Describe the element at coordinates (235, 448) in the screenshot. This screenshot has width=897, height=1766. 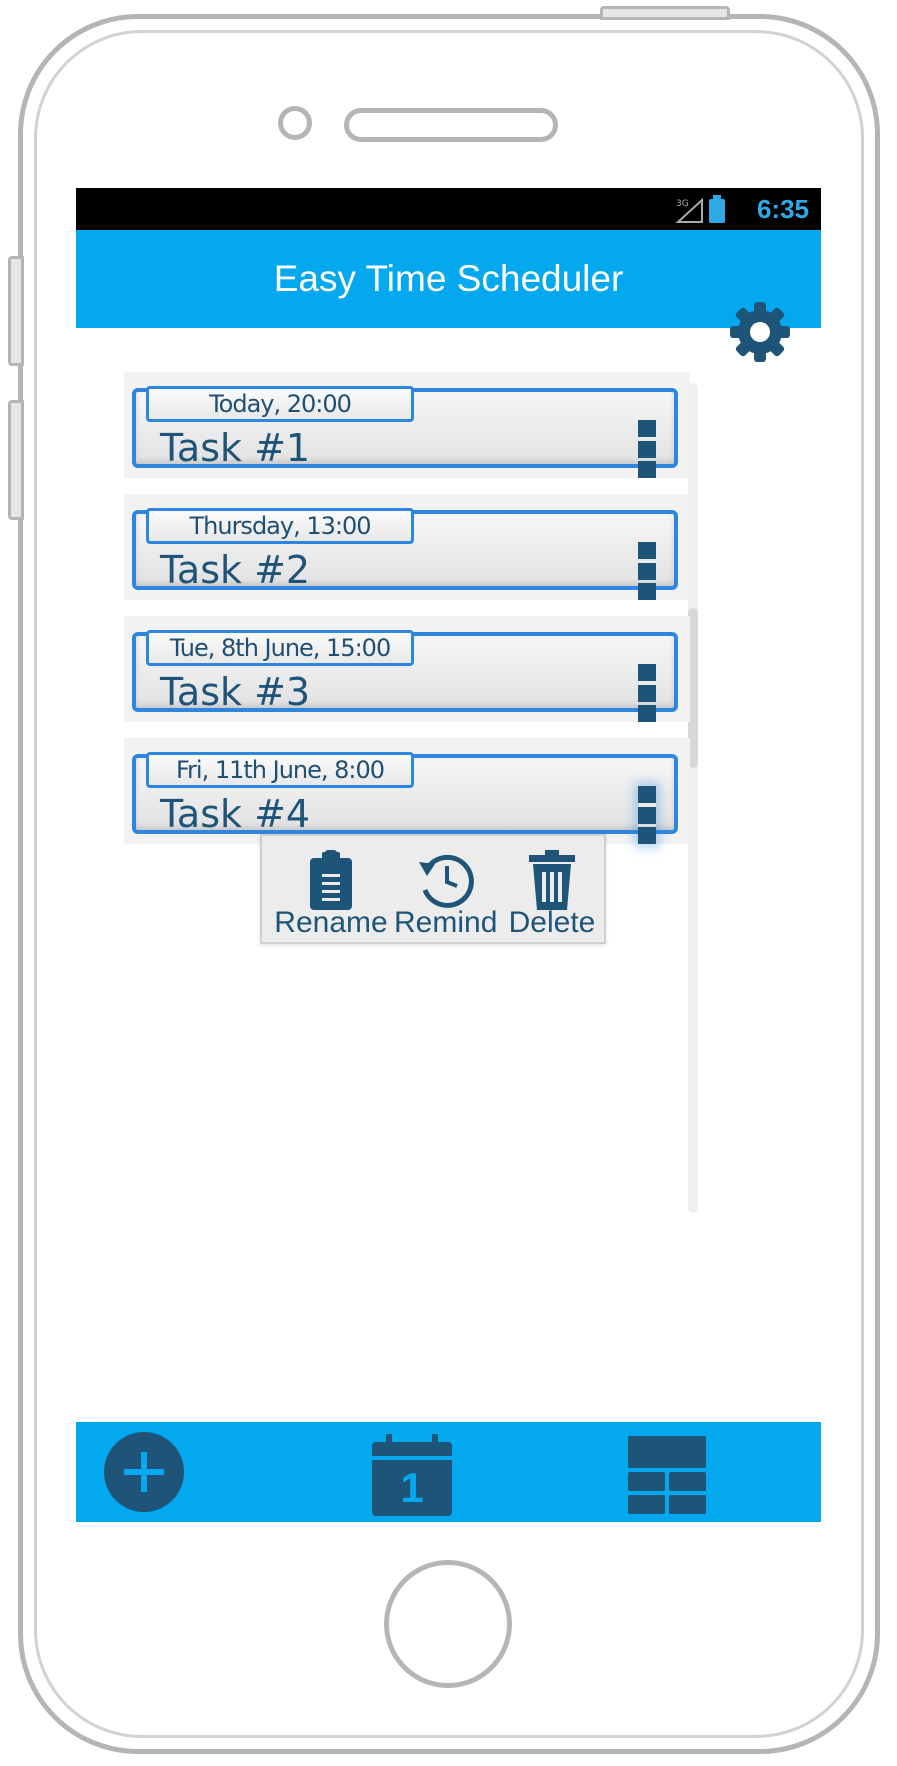
I see `task-title: Task #1` at that location.